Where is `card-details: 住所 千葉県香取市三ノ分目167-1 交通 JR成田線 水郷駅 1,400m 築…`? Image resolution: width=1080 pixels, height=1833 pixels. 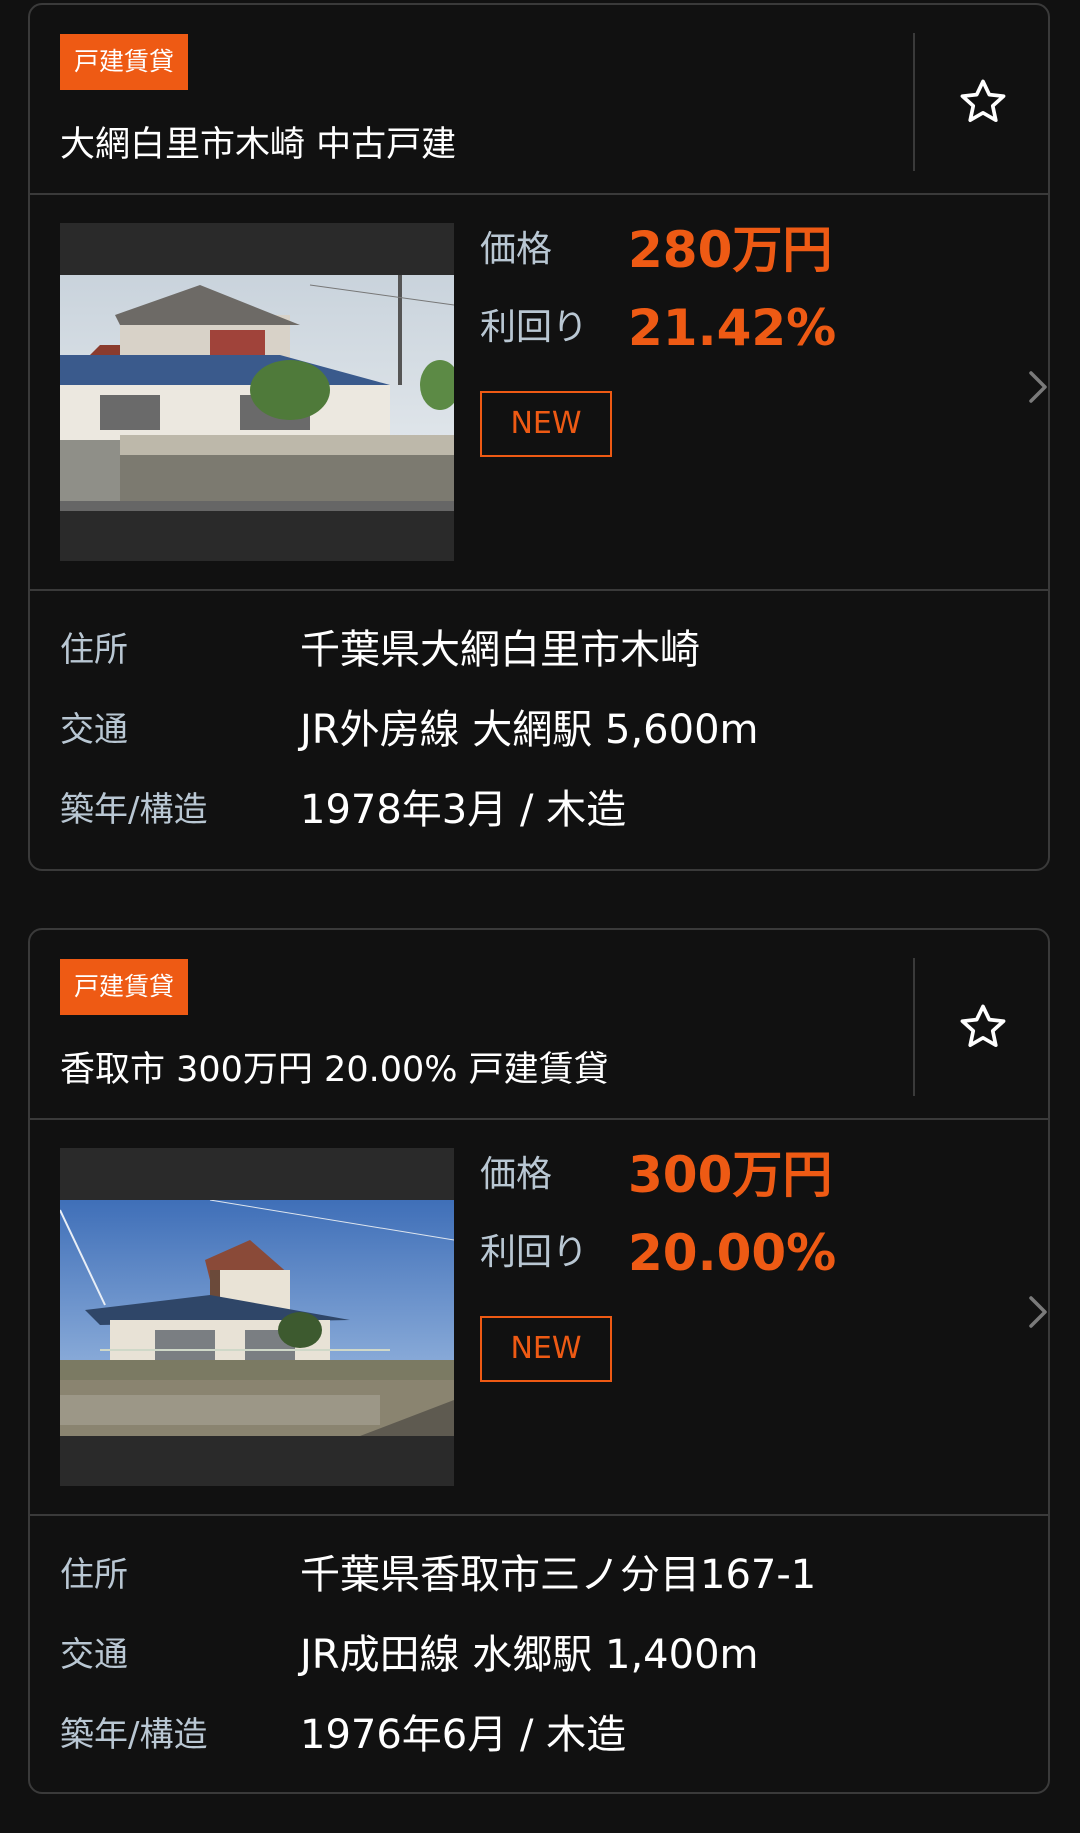 card-details: 住所 千葉県香取市三ノ分目167-1 交通 JR成田線 水郷駅 1,400m 築… is located at coordinates (539, 1654).